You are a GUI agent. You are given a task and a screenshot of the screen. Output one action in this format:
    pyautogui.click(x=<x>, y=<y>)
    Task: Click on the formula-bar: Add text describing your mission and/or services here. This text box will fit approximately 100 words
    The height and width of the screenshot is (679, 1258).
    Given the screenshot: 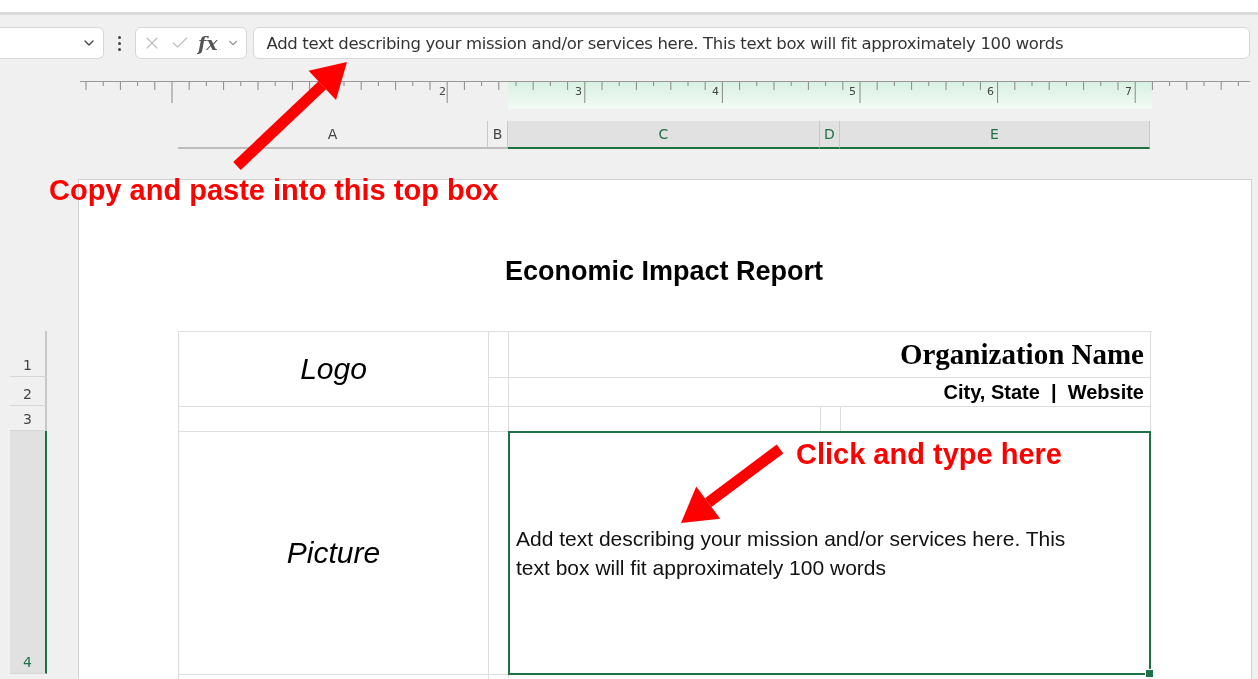 What is the action you would take?
    pyautogui.click(x=751, y=43)
    